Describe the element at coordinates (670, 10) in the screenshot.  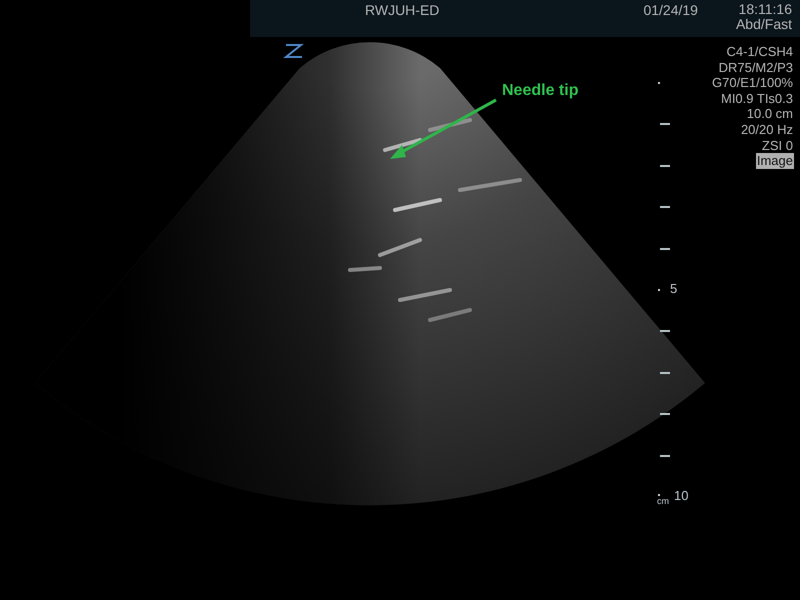
I see `exam-date: 01/24/19` at that location.